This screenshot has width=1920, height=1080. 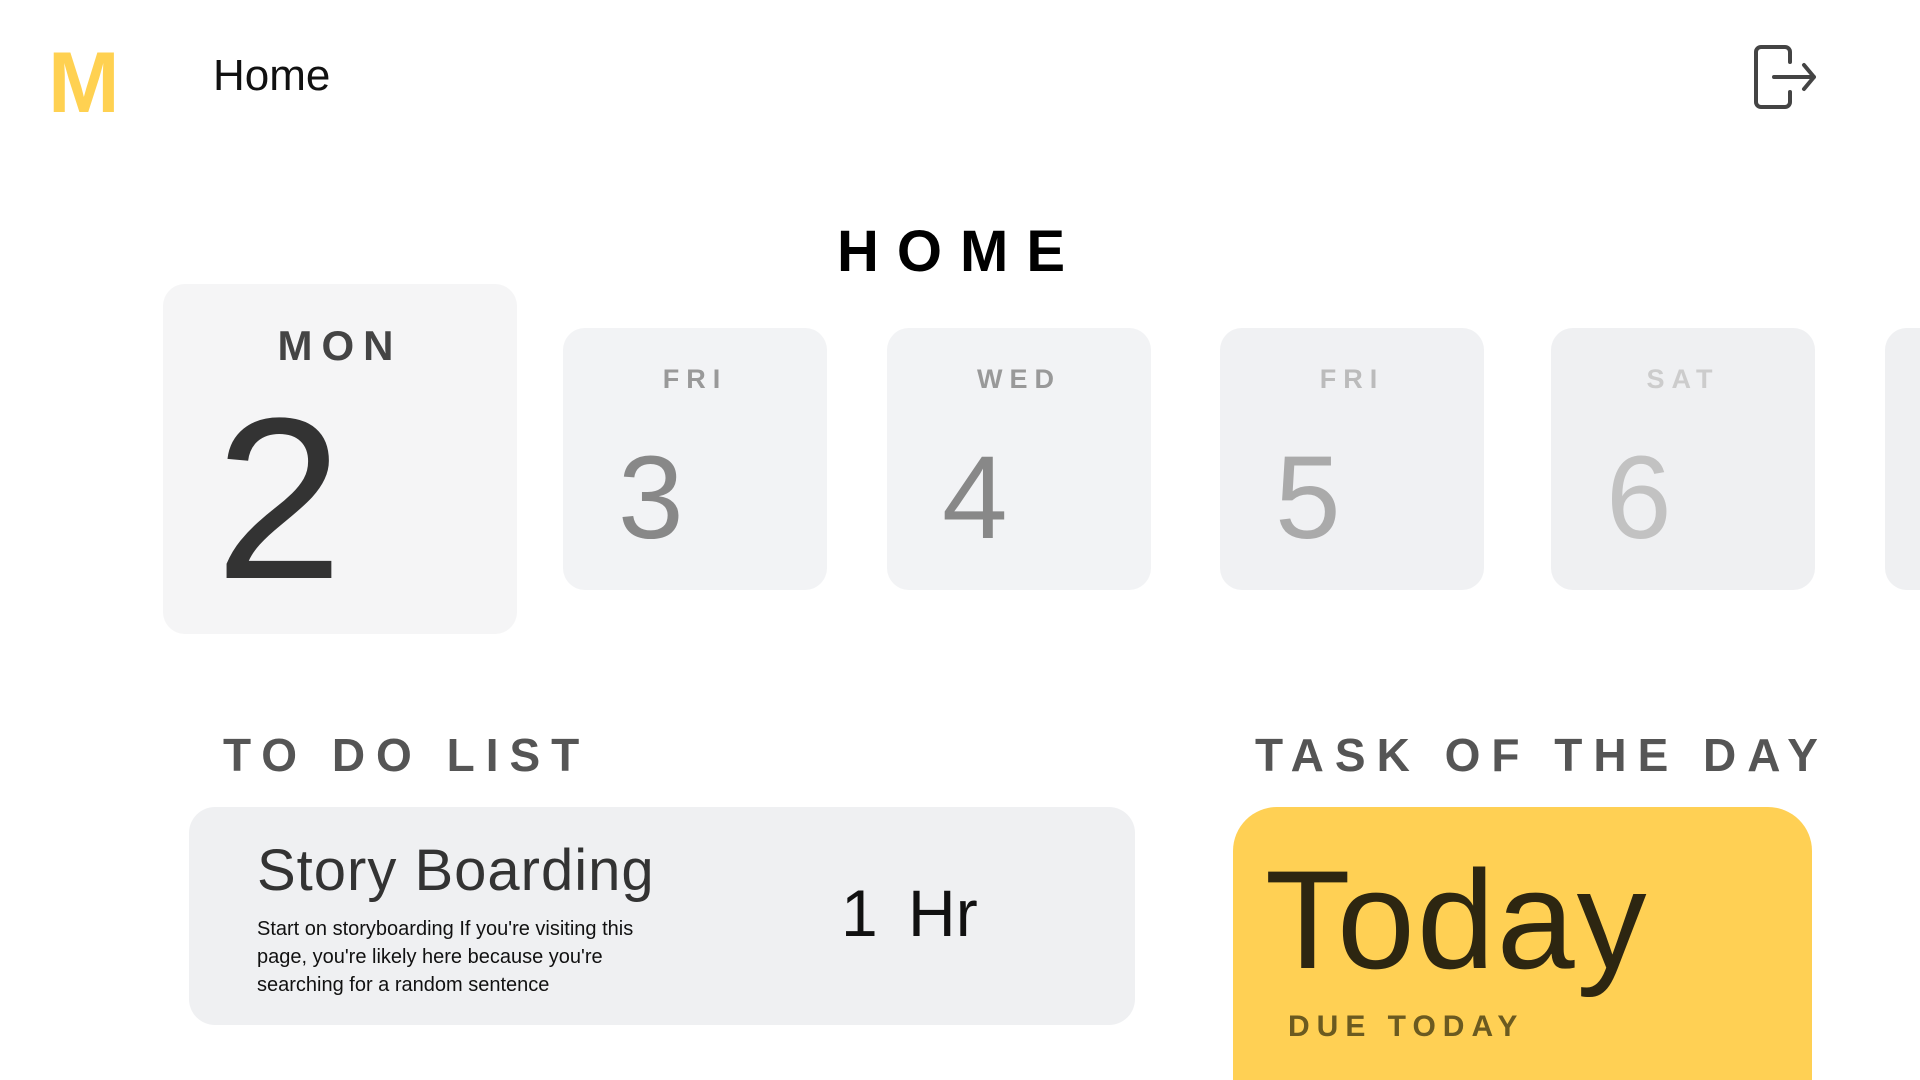 What do you see at coordinates (1019, 379) in the screenshot?
I see `day-label: WED` at bounding box center [1019, 379].